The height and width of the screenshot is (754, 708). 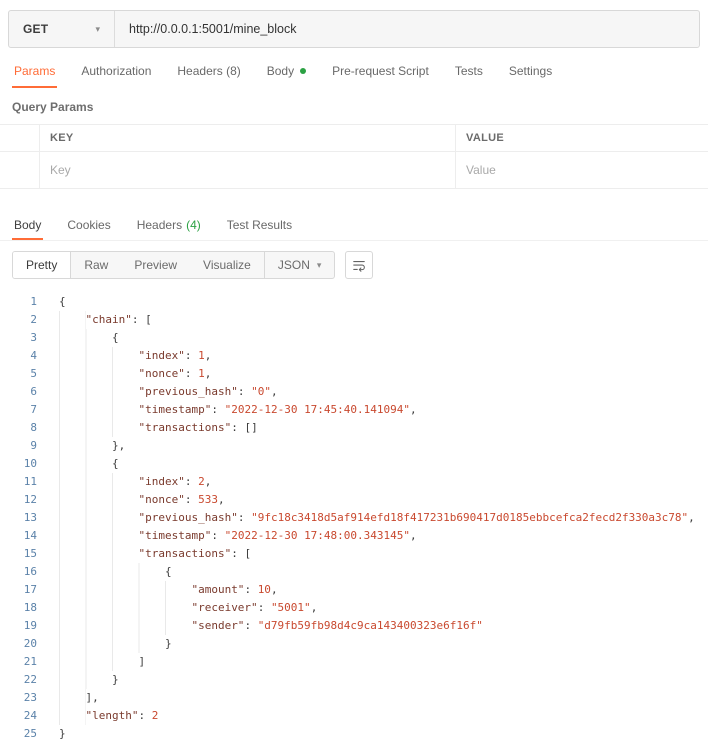 I want to click on line-number: 24, so click(x=30, y=715).